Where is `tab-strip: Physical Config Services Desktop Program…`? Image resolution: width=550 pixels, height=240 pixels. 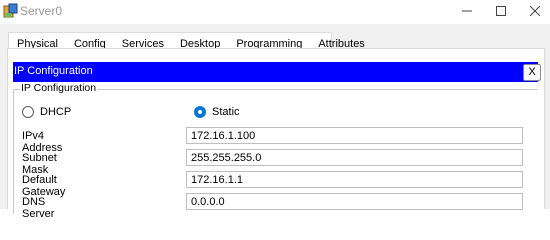
tab-strip: Physical Config Services Desktop Program… is located at coordinates (275, 40).